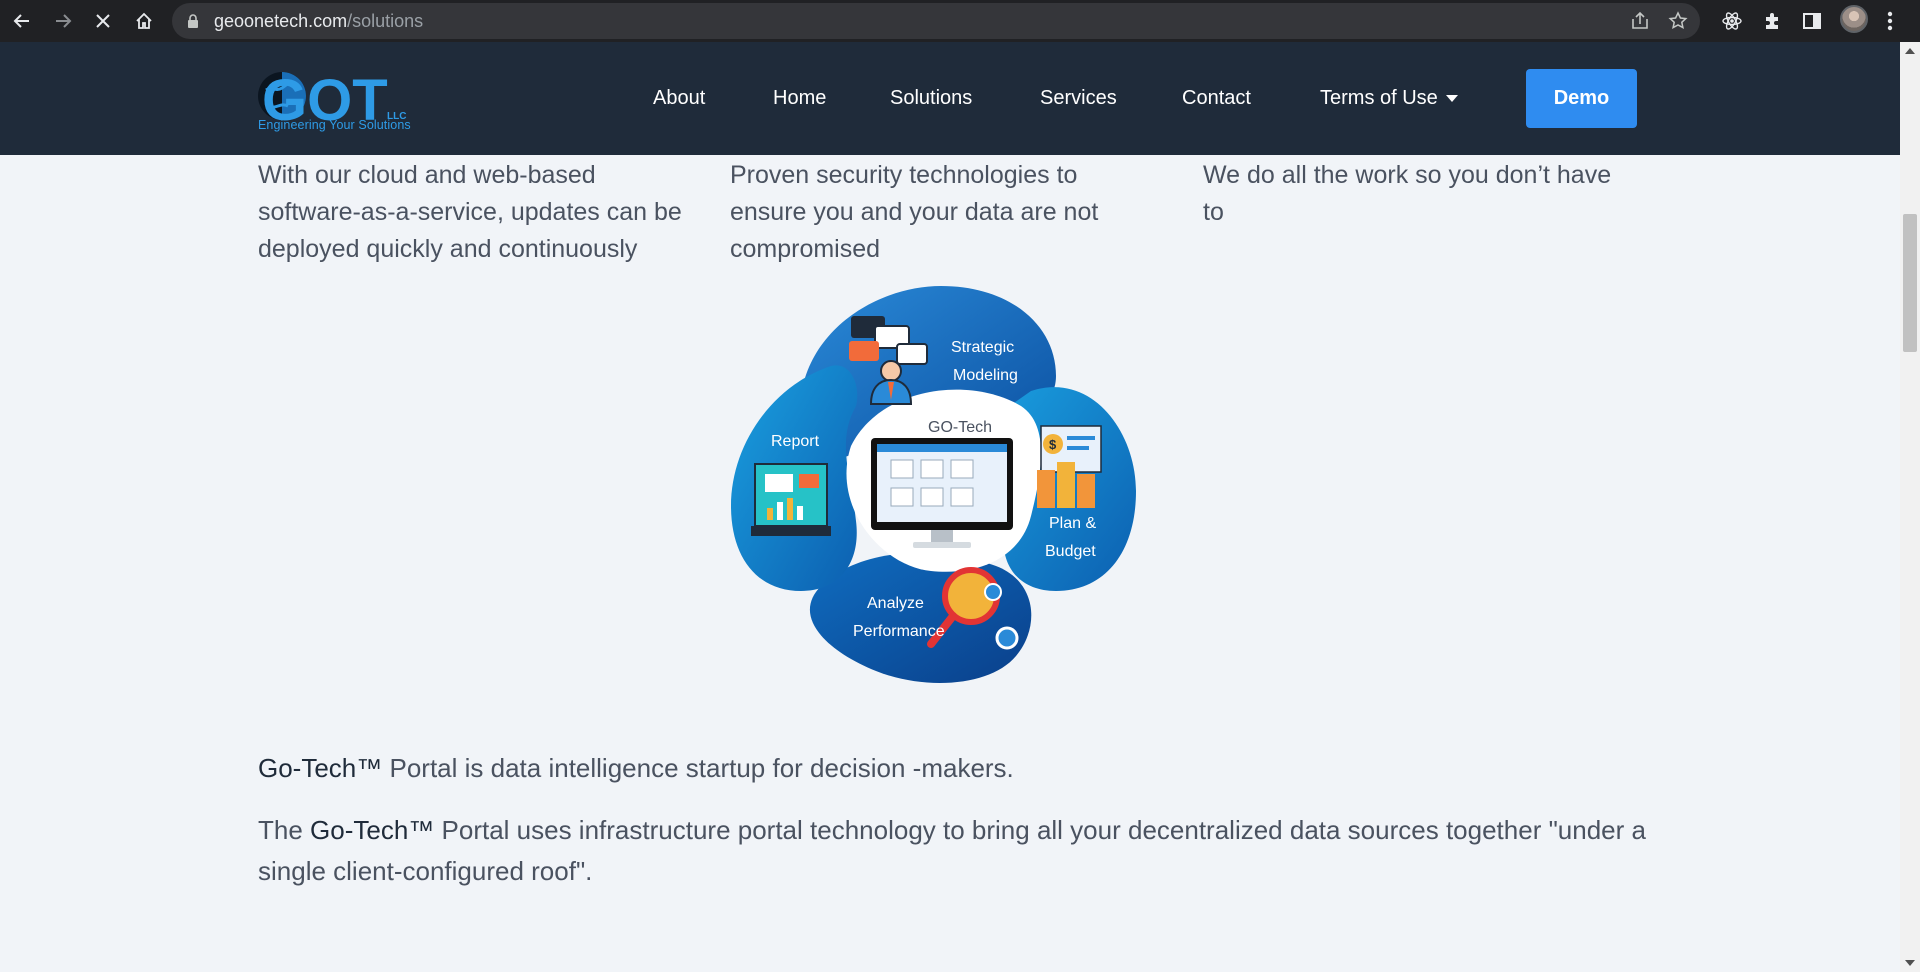 The height and width of the screenshot is (972, 1920). What do you see at coordinates (1910, 963) in the screenshot?
I see `scroll-down-arrow-icon` at bounding box center [1910, 963].